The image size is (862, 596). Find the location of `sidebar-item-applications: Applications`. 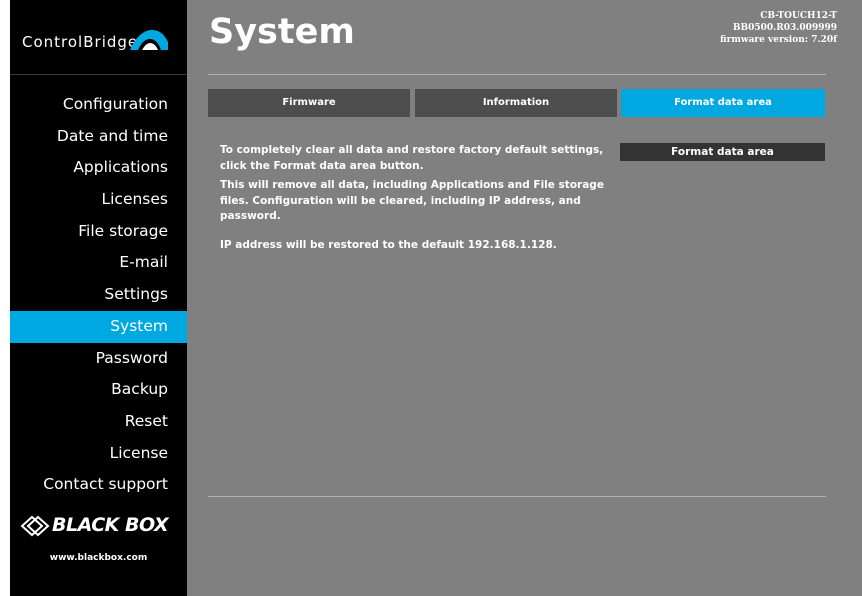

sidebar-item-applications: Applications is located at coordinates (98, 168).